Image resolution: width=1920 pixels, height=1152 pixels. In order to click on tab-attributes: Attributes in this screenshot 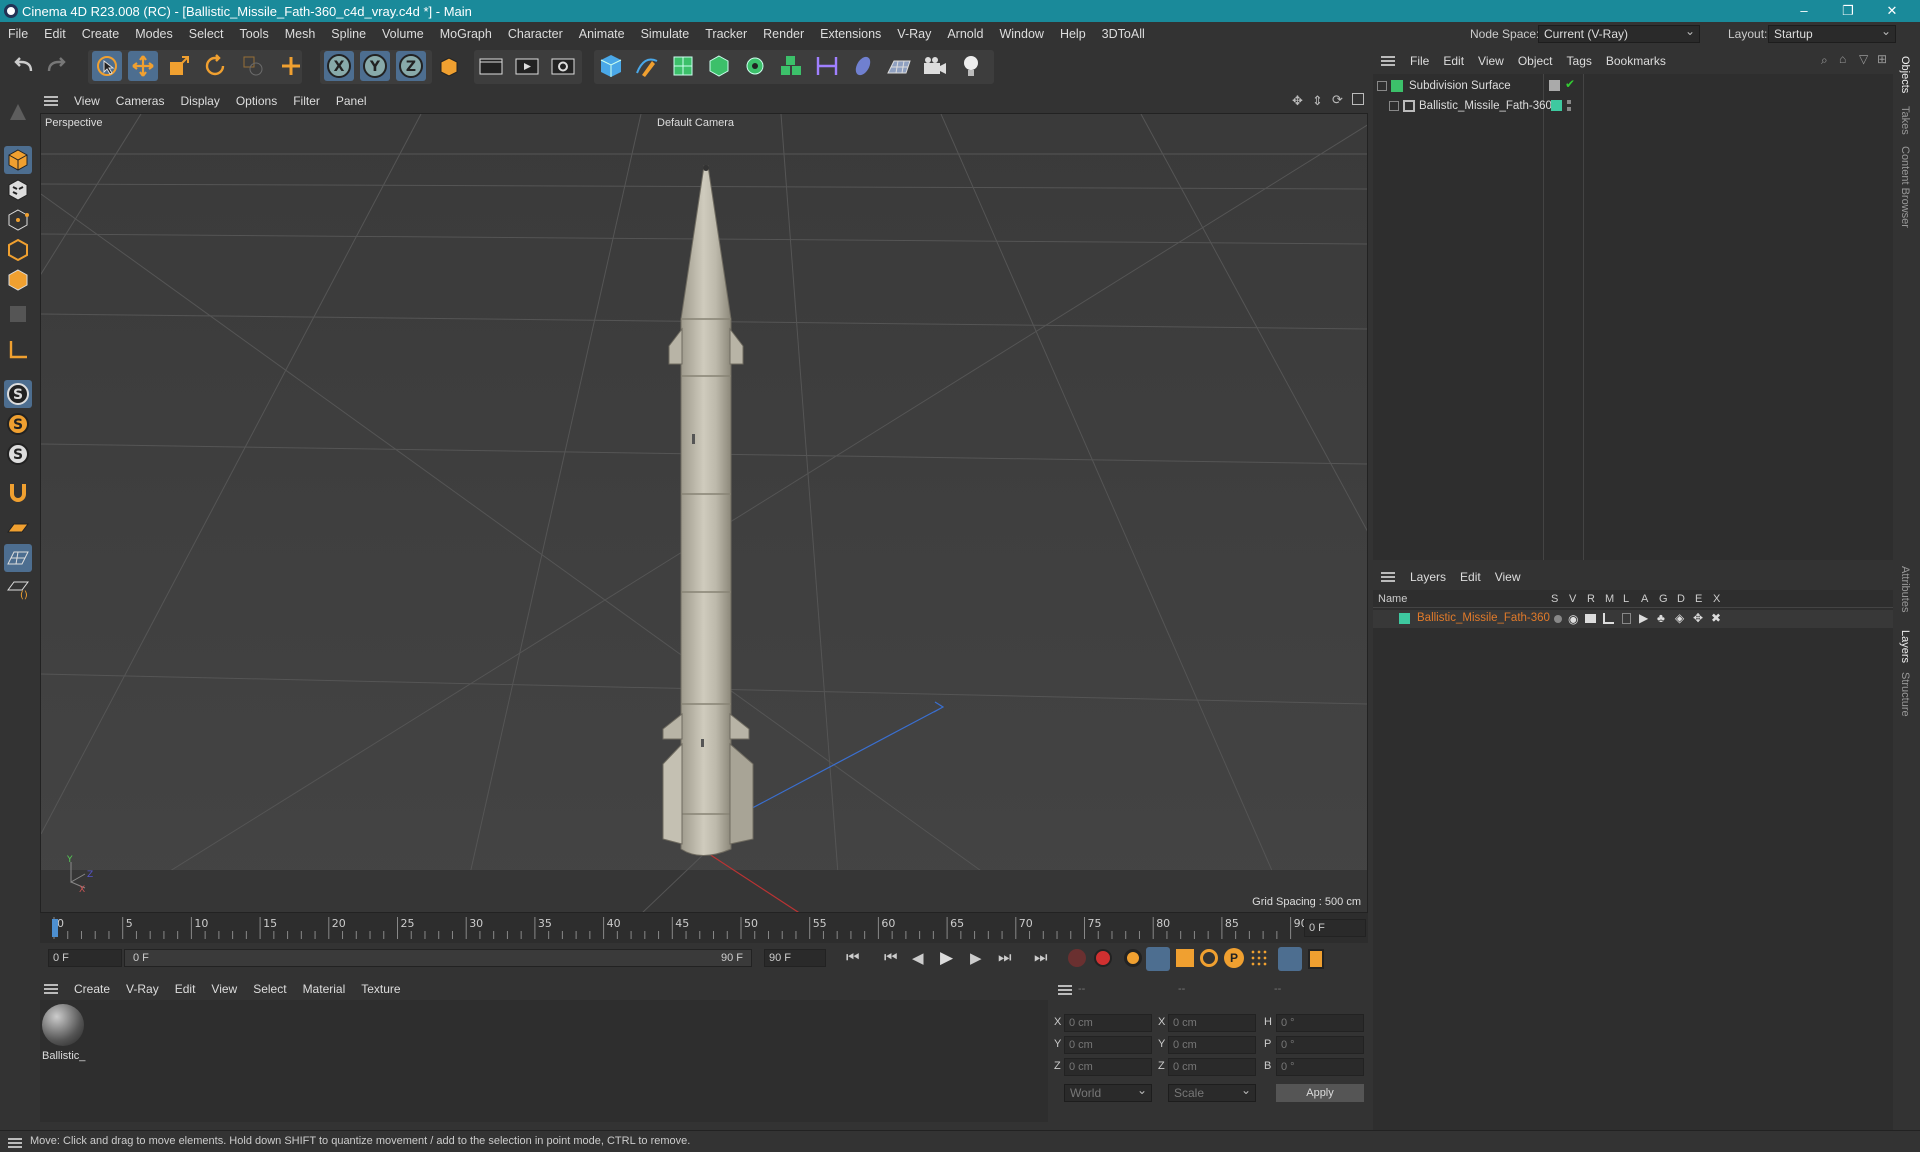, I will do `click(1905, 589)`.